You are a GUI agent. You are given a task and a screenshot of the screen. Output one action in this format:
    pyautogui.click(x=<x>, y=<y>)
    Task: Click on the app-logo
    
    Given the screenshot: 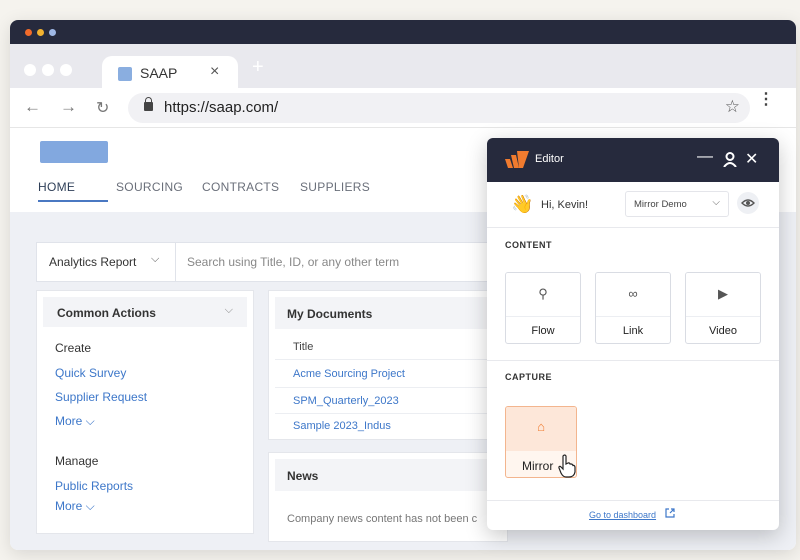 What is the action you would take?
    pyautogui.click(x=74, y=152)
    